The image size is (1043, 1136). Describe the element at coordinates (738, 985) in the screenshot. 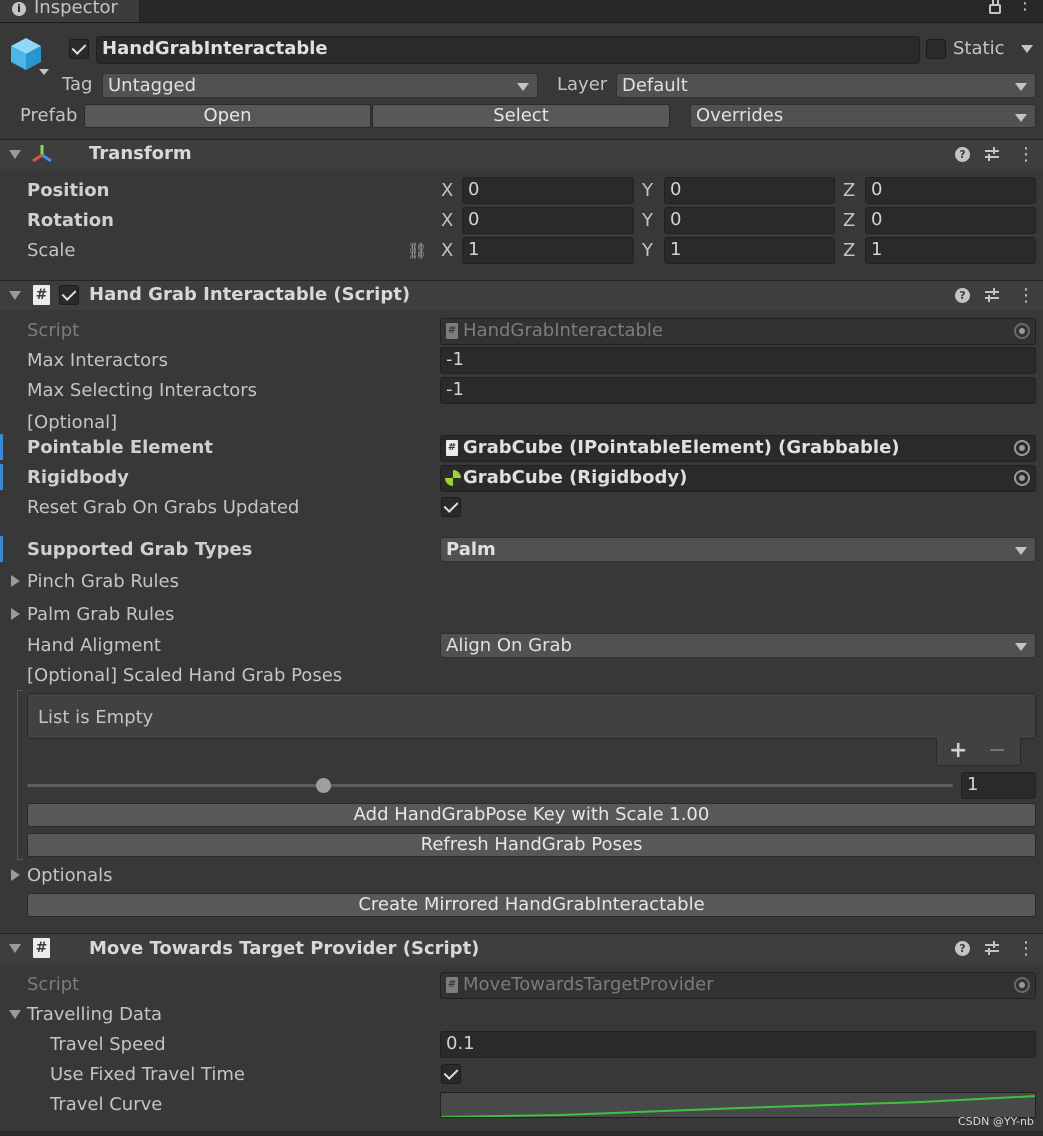

I see `mttp-script-field: MoveTowardsTargetProvider` at that location.